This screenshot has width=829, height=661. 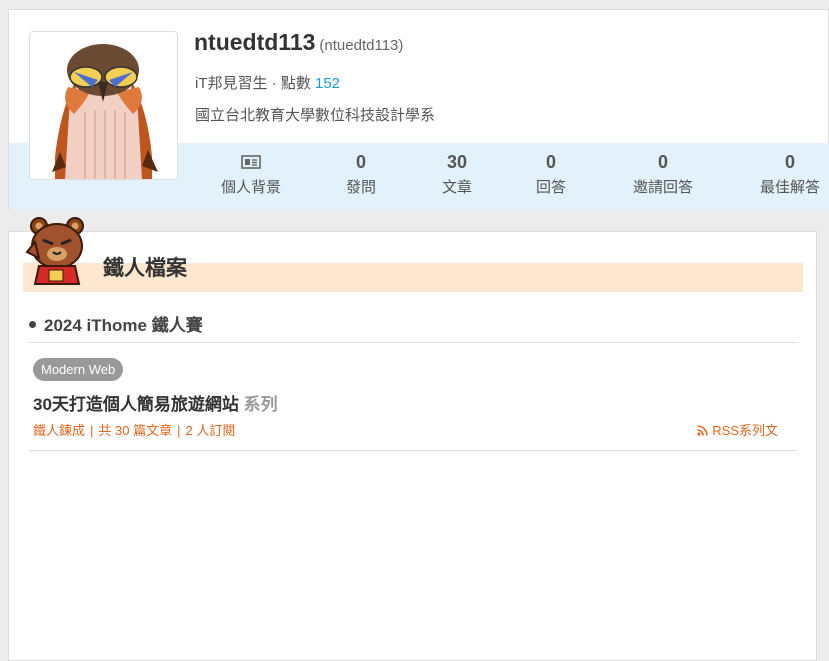 What do you see at coordinates (61, 251) in the screenshot?
I see `bear-mascot-icon` at bounding box center [61, 251].